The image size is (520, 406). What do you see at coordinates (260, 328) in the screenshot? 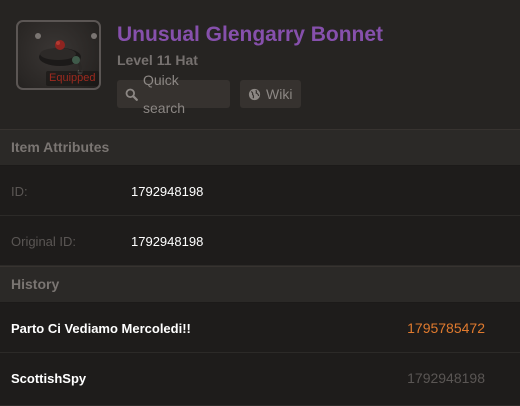
I see `history-row: Parto Ci Vediamo Mercoledi!! 1795785472` at bounding box center [260, 328].